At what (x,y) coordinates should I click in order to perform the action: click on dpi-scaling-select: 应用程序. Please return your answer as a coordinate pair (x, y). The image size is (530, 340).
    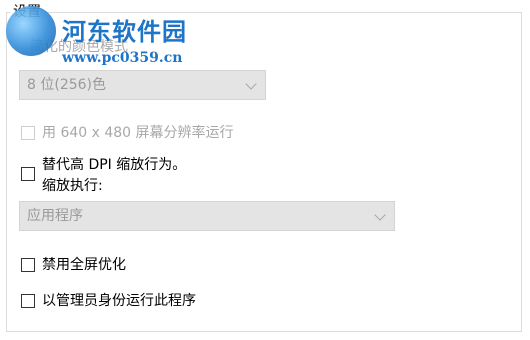
    Looking at the image, I should click on (207, 216).